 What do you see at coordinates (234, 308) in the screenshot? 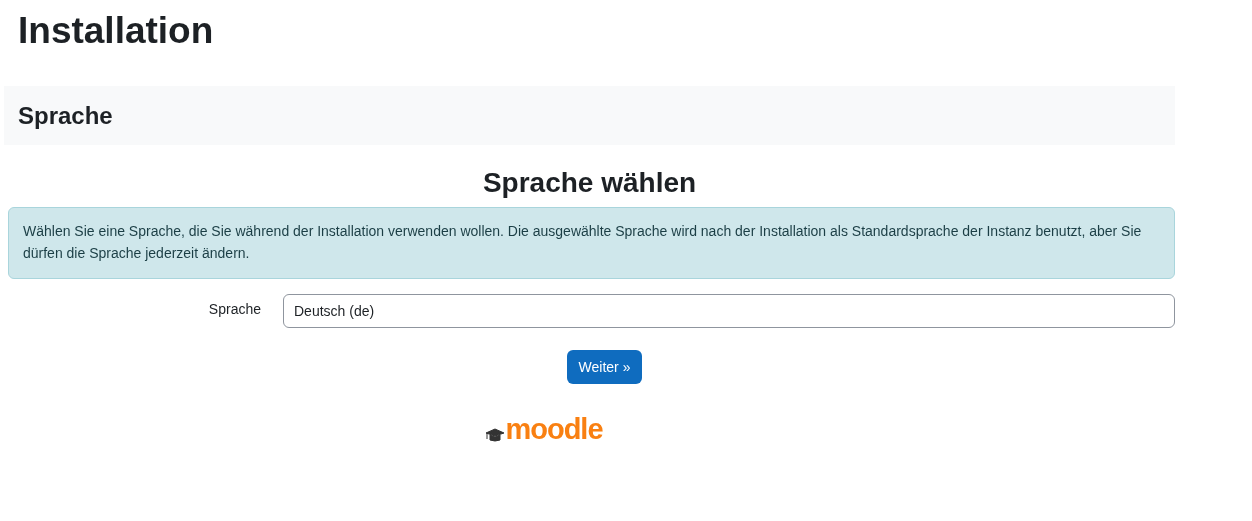
I see `field-label: Sprache` at bounding box center [234, 308].